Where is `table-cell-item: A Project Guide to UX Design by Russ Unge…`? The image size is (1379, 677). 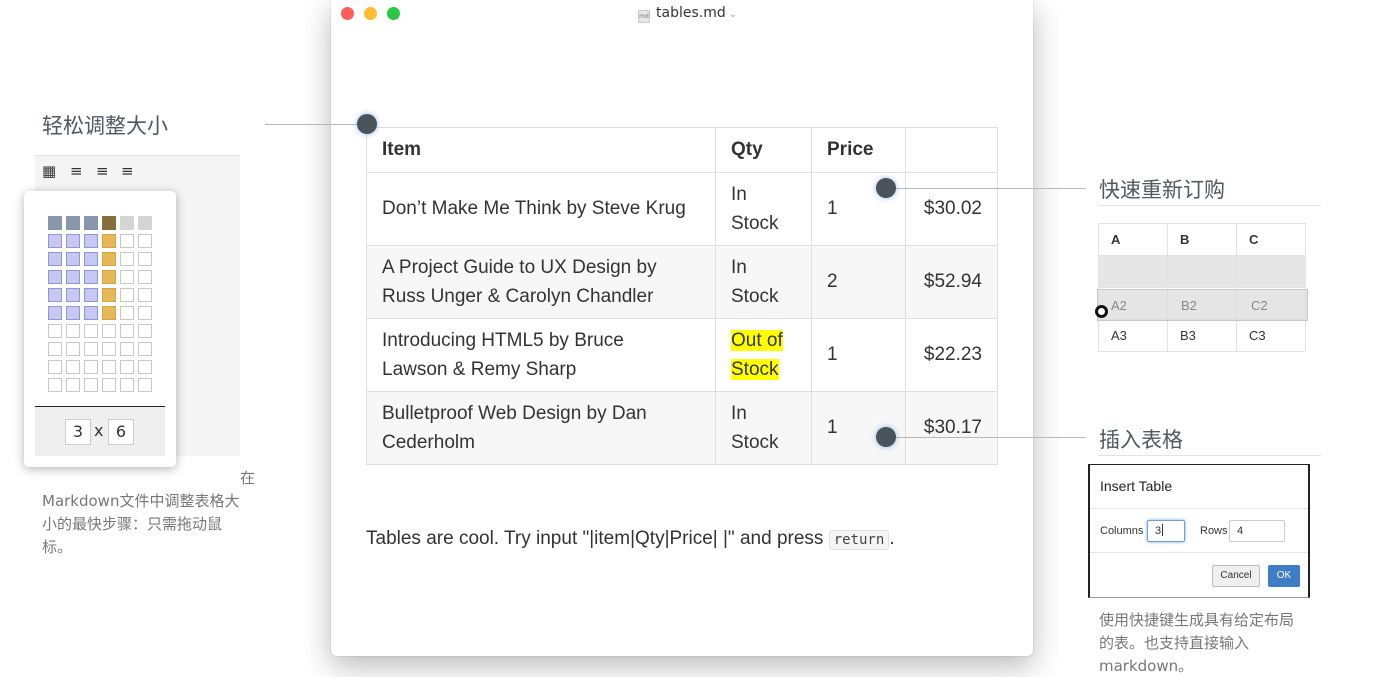
table-cell-item: A Project Guide to UX Design by Russ Unge… is located at coordinates (541, 282).